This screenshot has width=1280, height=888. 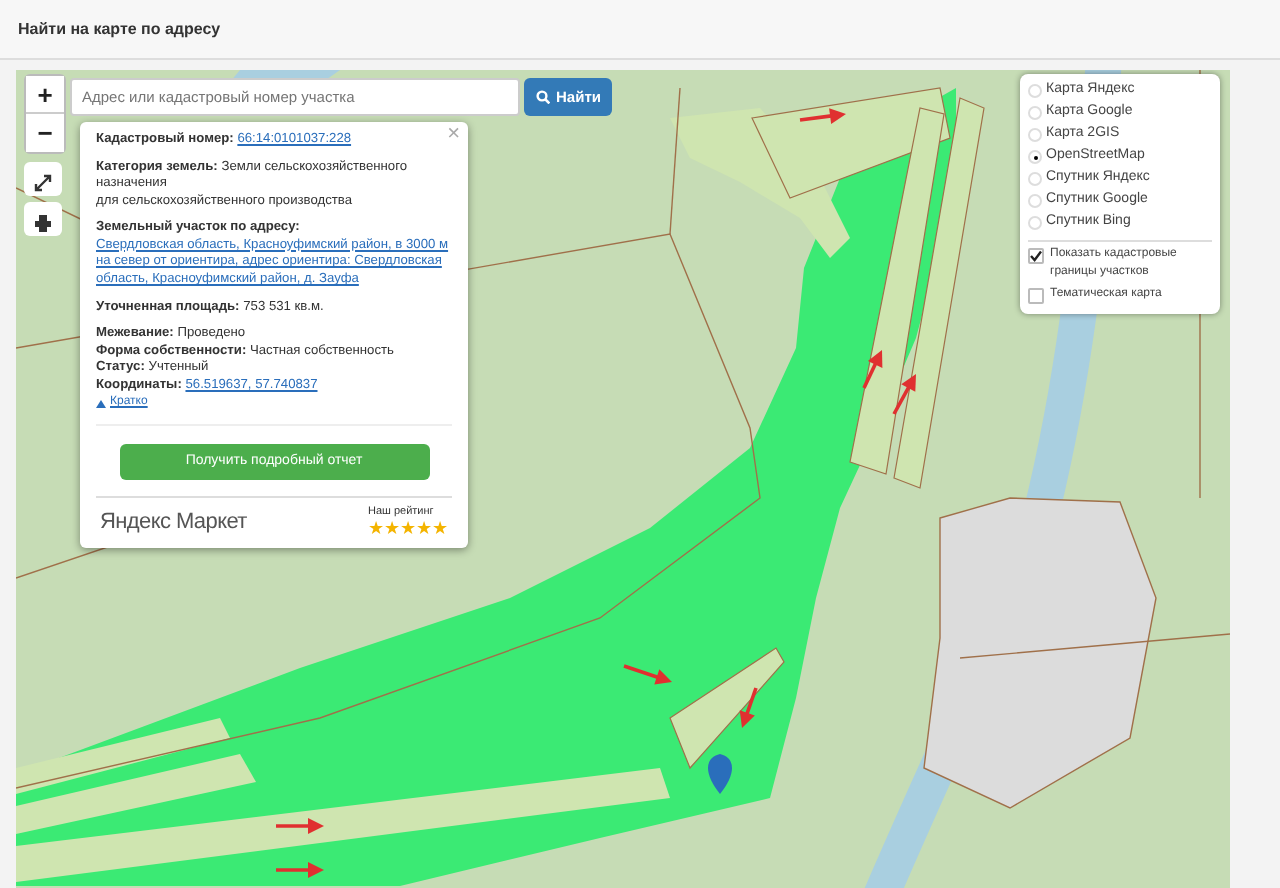 What do you see at coordinates (119, 29) in the screenshot?
I see `page-title: Найти на карте по адресу` at bounding box center [119, 29].